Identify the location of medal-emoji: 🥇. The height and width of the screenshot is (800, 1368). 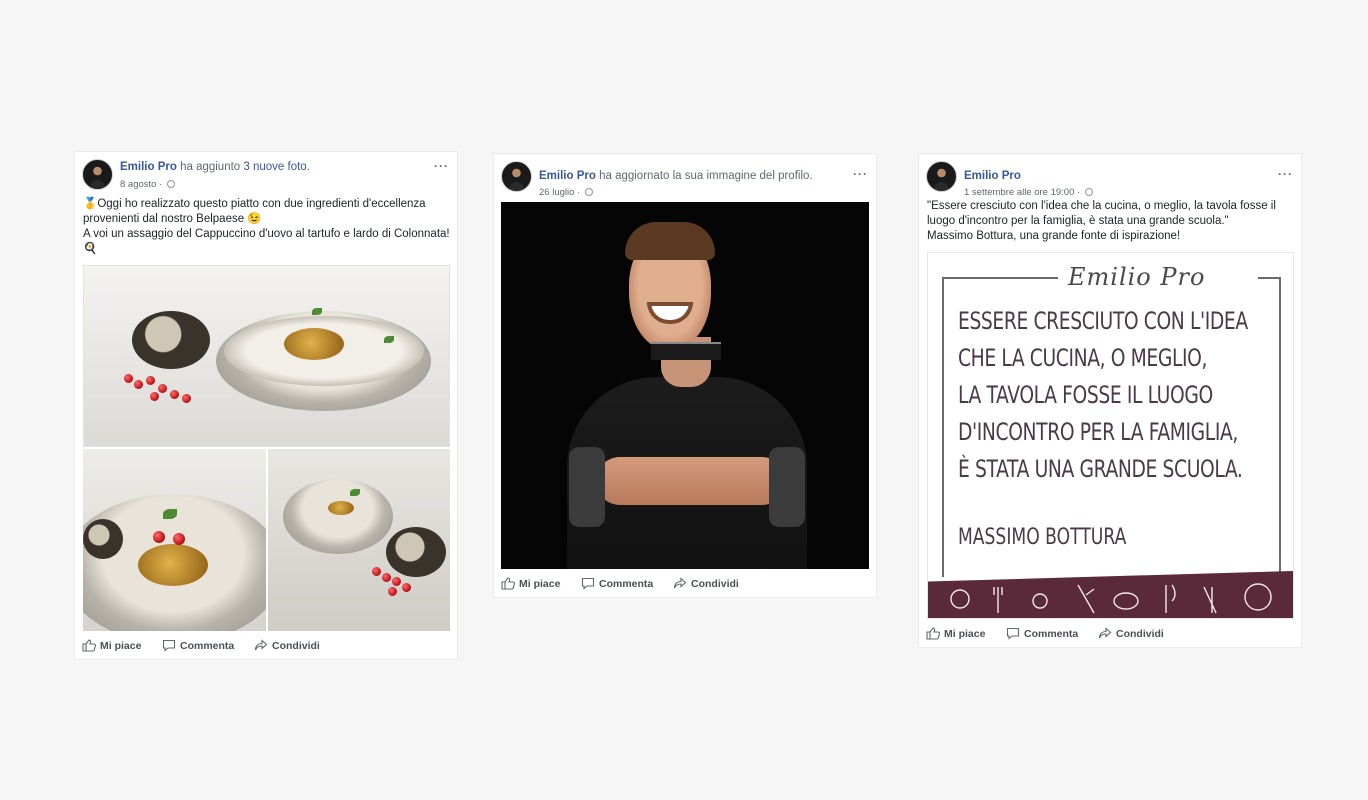
(90, 204).